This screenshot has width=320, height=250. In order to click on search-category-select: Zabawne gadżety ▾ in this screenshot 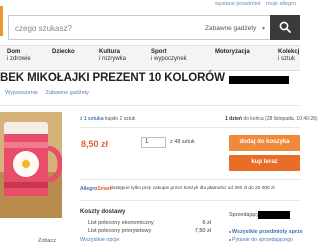, I will do `click(235, 27)`.